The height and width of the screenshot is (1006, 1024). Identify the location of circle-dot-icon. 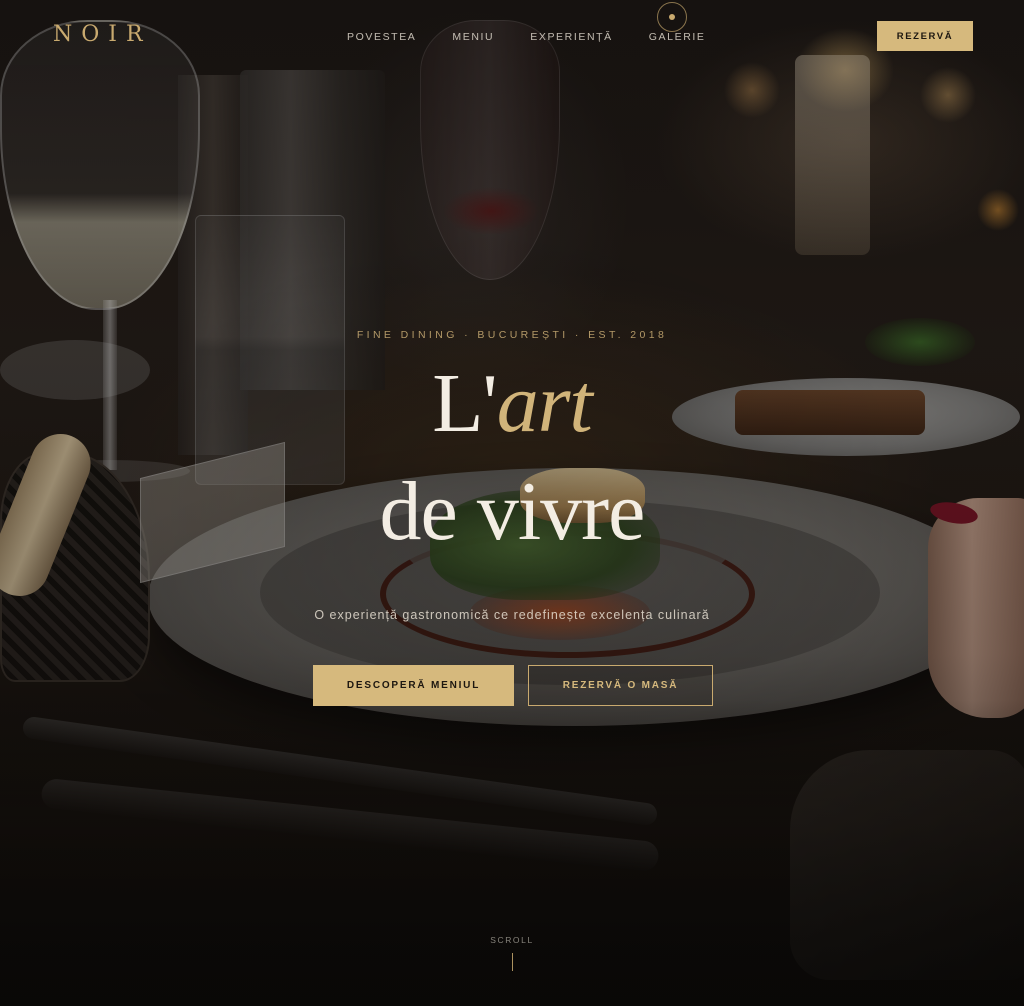
(672, 17).